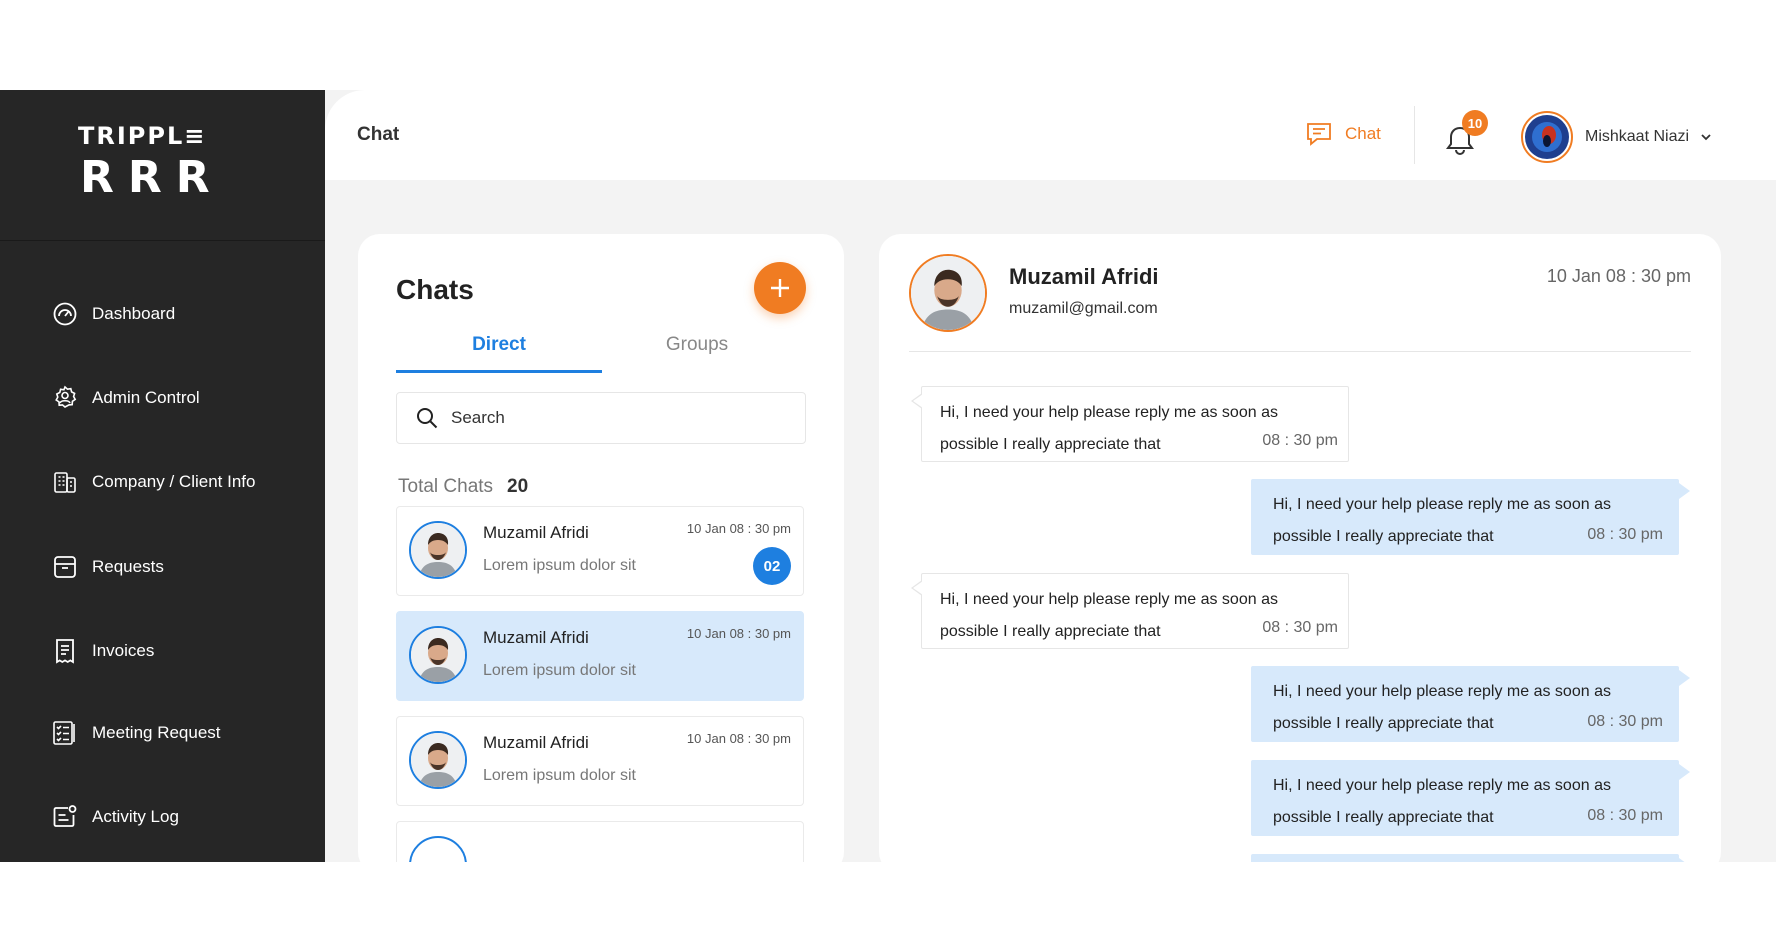  Describe the element at coordinates (1618, 276) in the screenshot. I see `conversation-timestamp: 10 Jan 08 : 30 pm` at that location.